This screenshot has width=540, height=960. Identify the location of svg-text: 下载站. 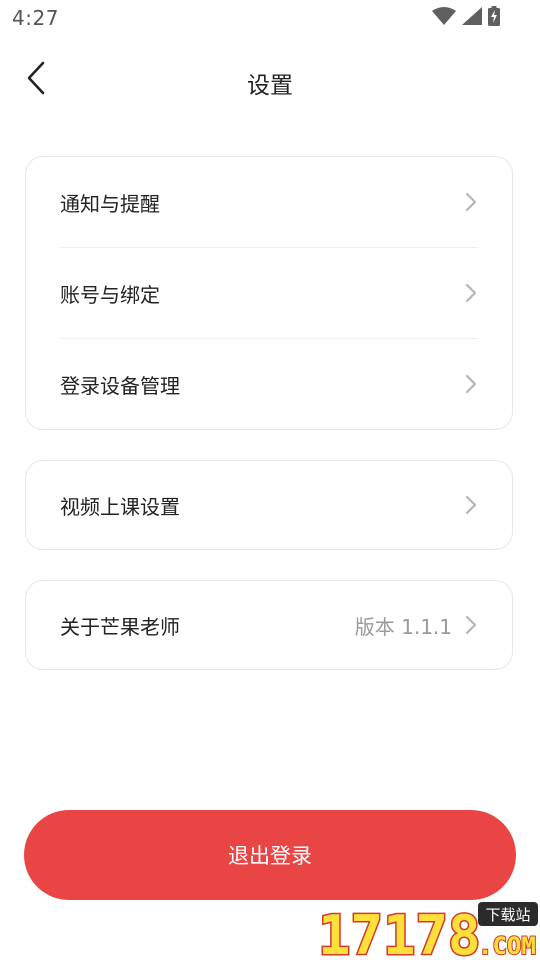
(507, 915).